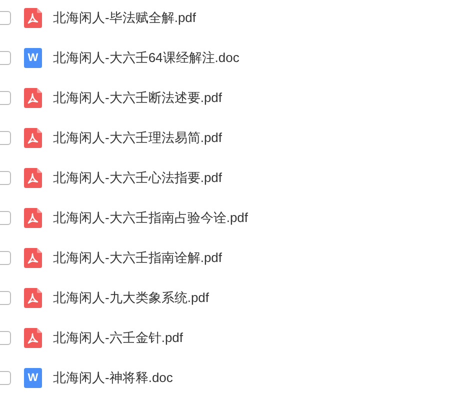 The width and height of the screenshot is (461, 405). What do you see at coordinates (137, 178) in the screenshot?
I see `file-name: 北海闲人-大六壬心法指要.pdf` at bounding box center [137, 178].